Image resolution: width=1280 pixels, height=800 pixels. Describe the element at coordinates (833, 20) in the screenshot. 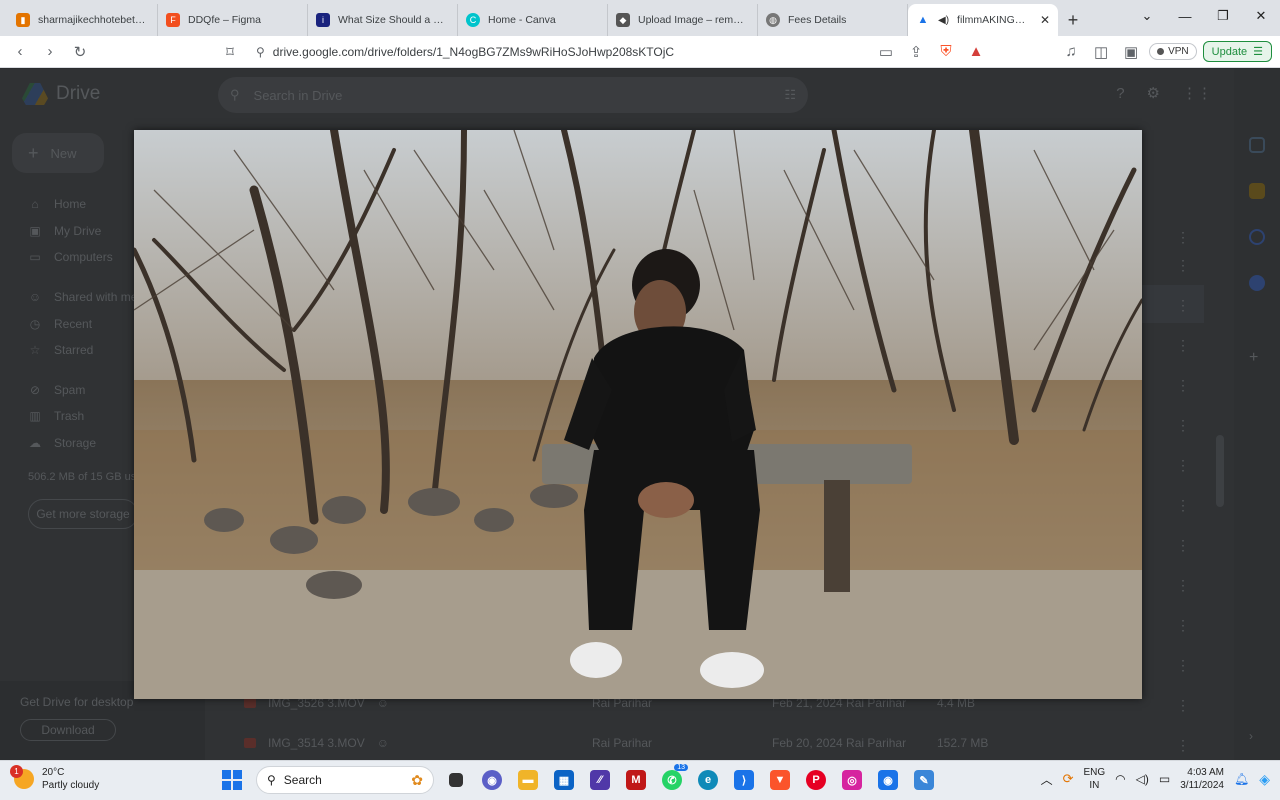

I see `tab-fees: ◍ Fees Details` at that location.